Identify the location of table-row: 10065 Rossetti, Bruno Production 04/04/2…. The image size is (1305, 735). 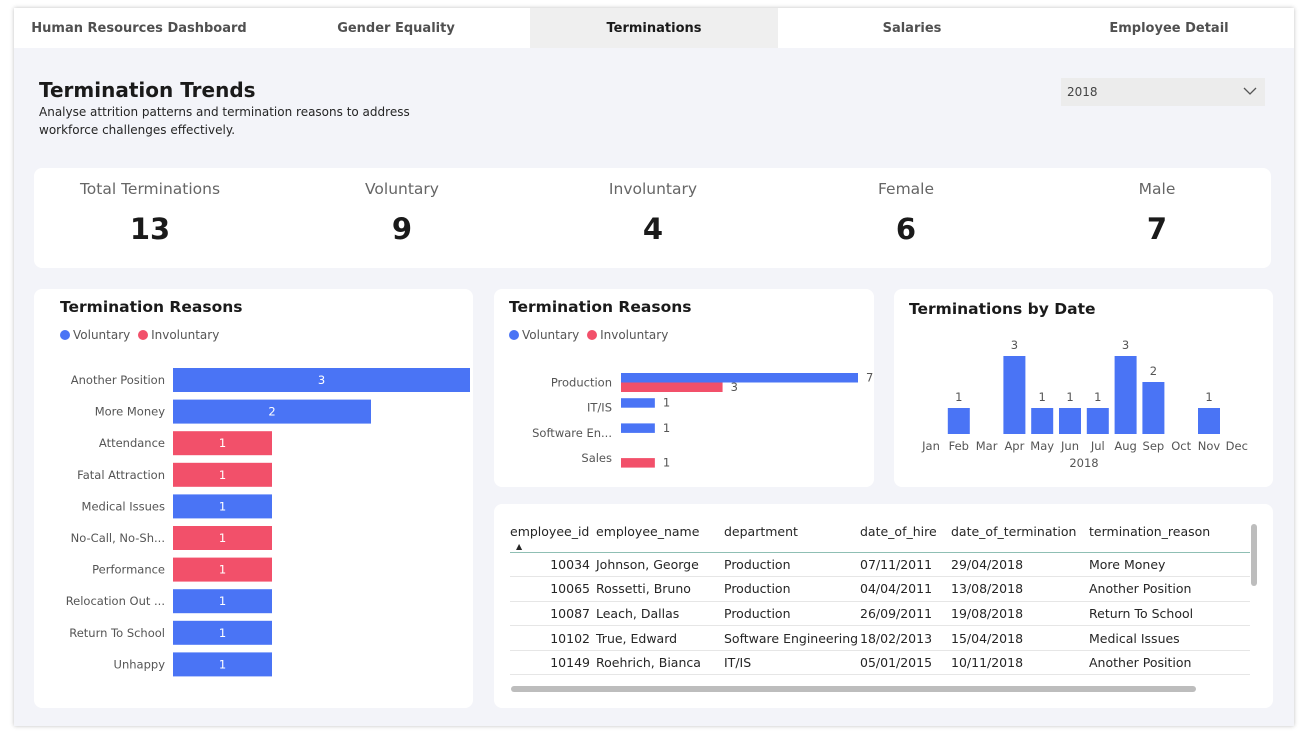
(880, 589).